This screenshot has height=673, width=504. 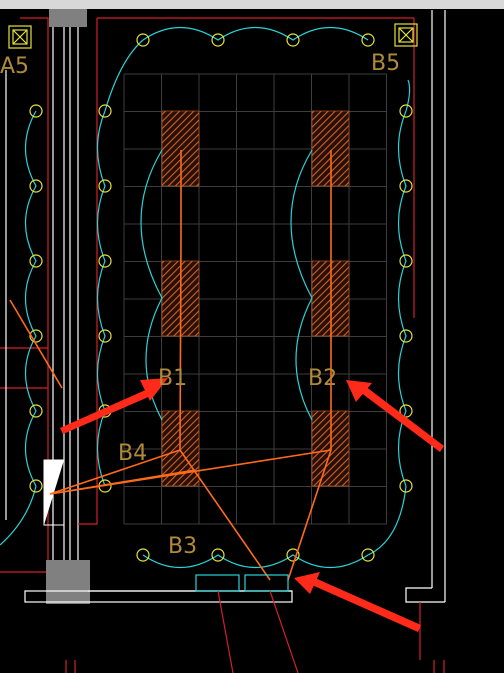 What do you see at coordinates (132, 453) in the screenshot?
I see `label-b4: B4` at bounding box center [132, 453].